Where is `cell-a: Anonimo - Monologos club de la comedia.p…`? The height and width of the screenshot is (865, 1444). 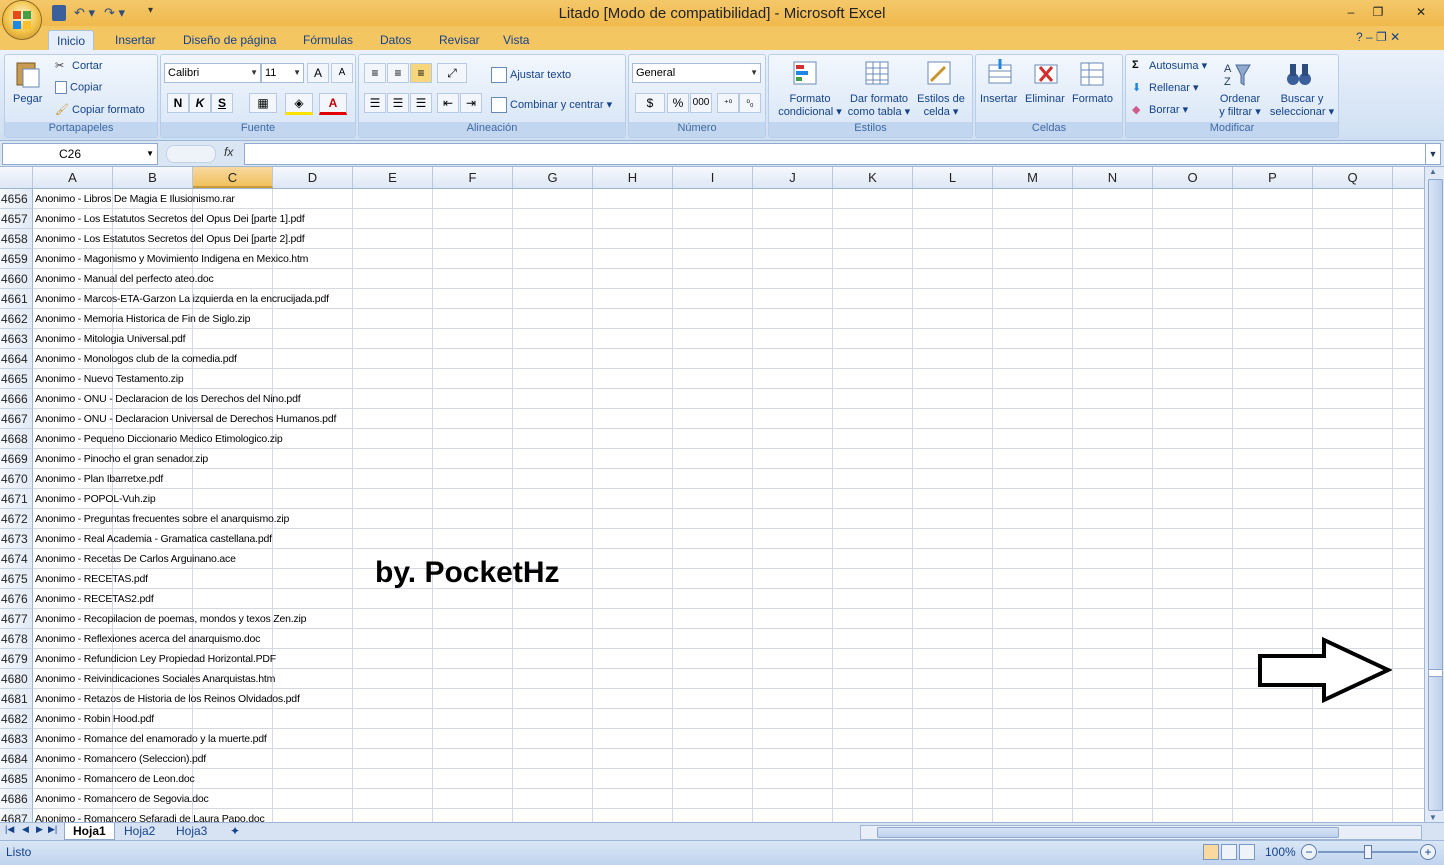
cell-a: Anonimo - Monologos club de la comedia.p… is located at coordinates (135, 359).